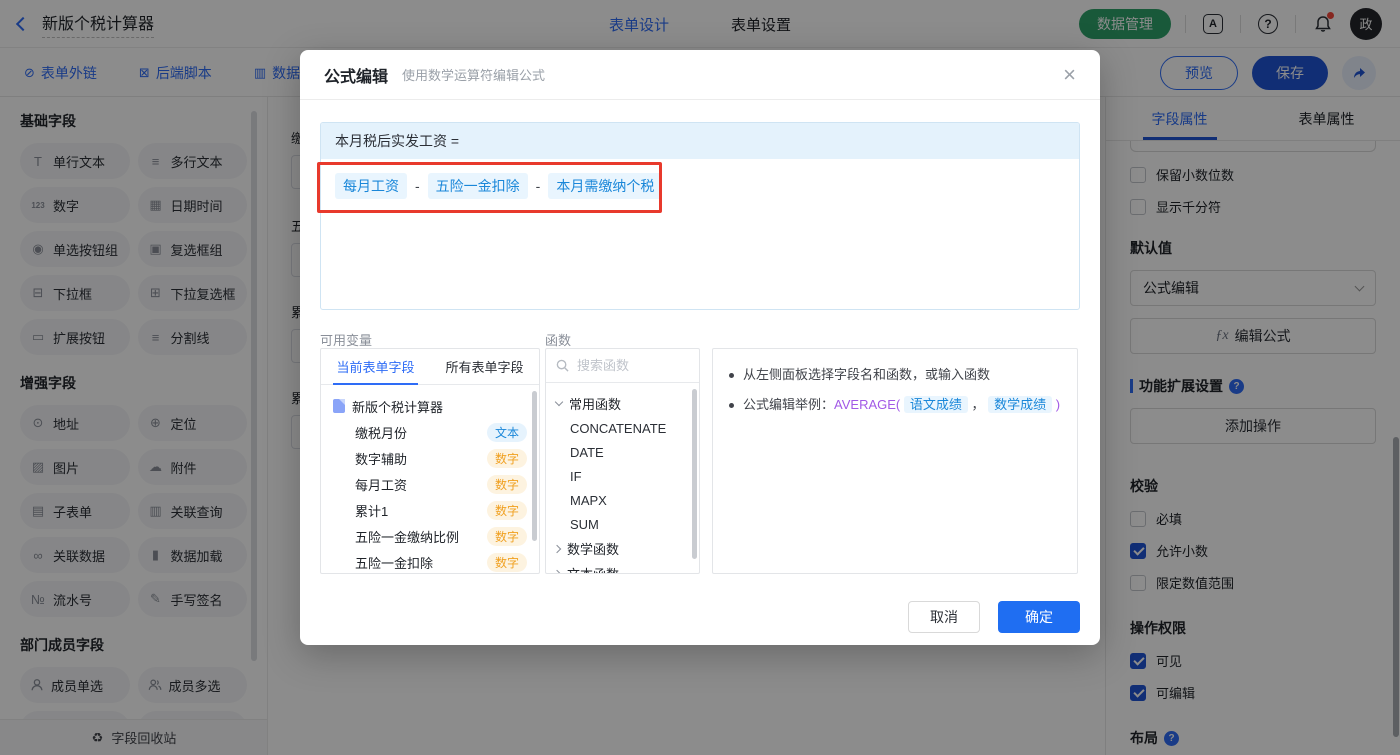  I want to click on variables-label: 可用变量, so click(346, 340).